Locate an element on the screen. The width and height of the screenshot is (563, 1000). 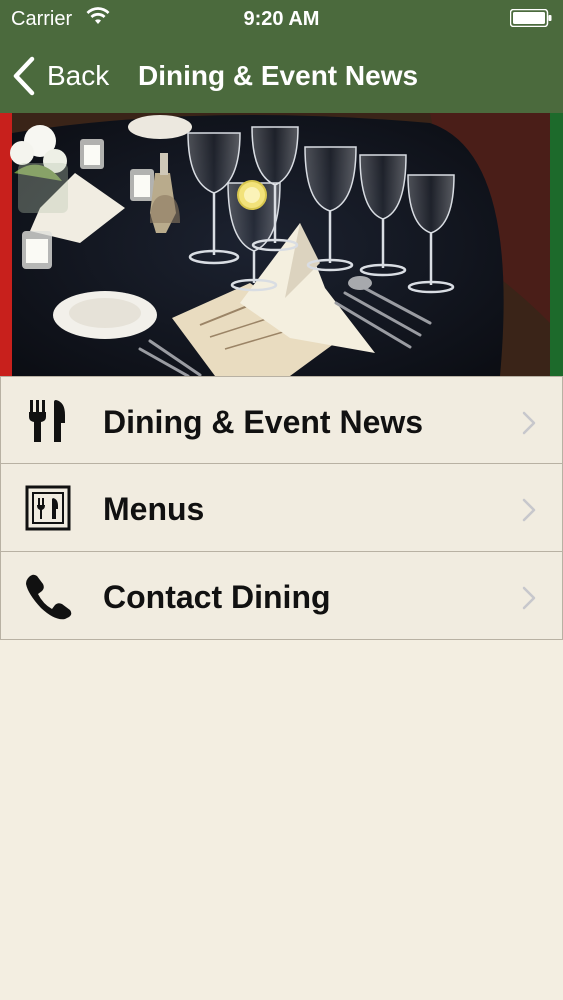
fork-knife-icon is located at coordinates (47, 421).